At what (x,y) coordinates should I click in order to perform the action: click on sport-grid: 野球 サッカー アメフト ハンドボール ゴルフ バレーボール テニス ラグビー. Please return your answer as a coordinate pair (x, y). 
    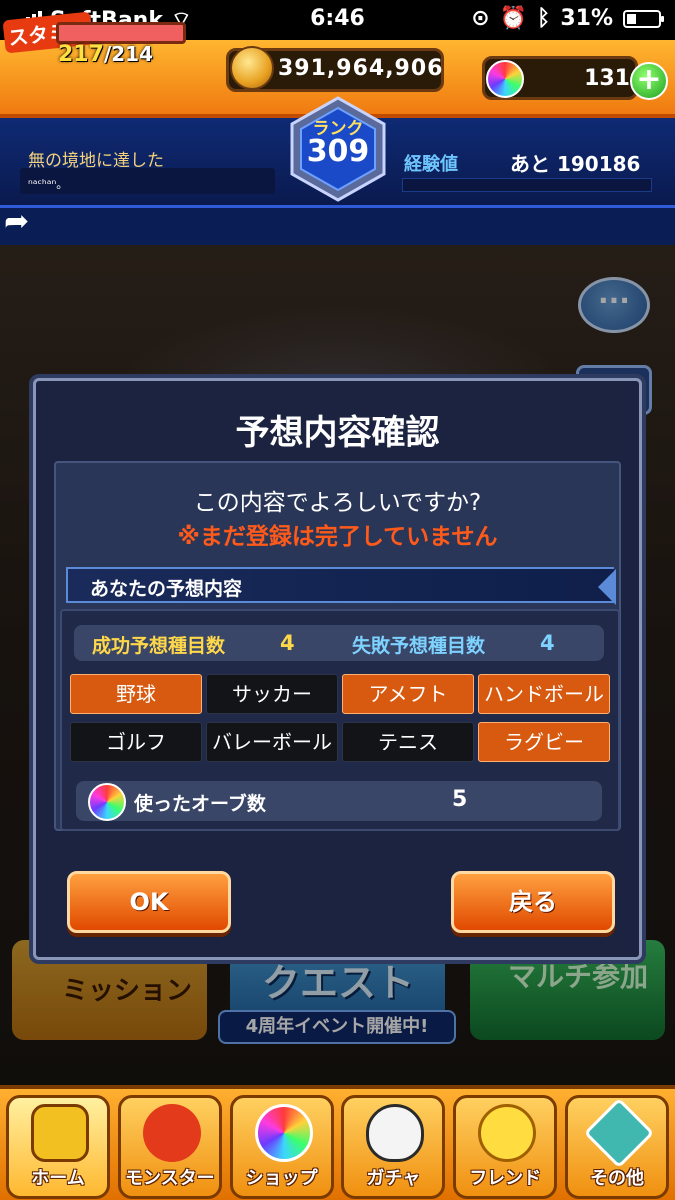
    Looking at the image, I should click on (340, 718).